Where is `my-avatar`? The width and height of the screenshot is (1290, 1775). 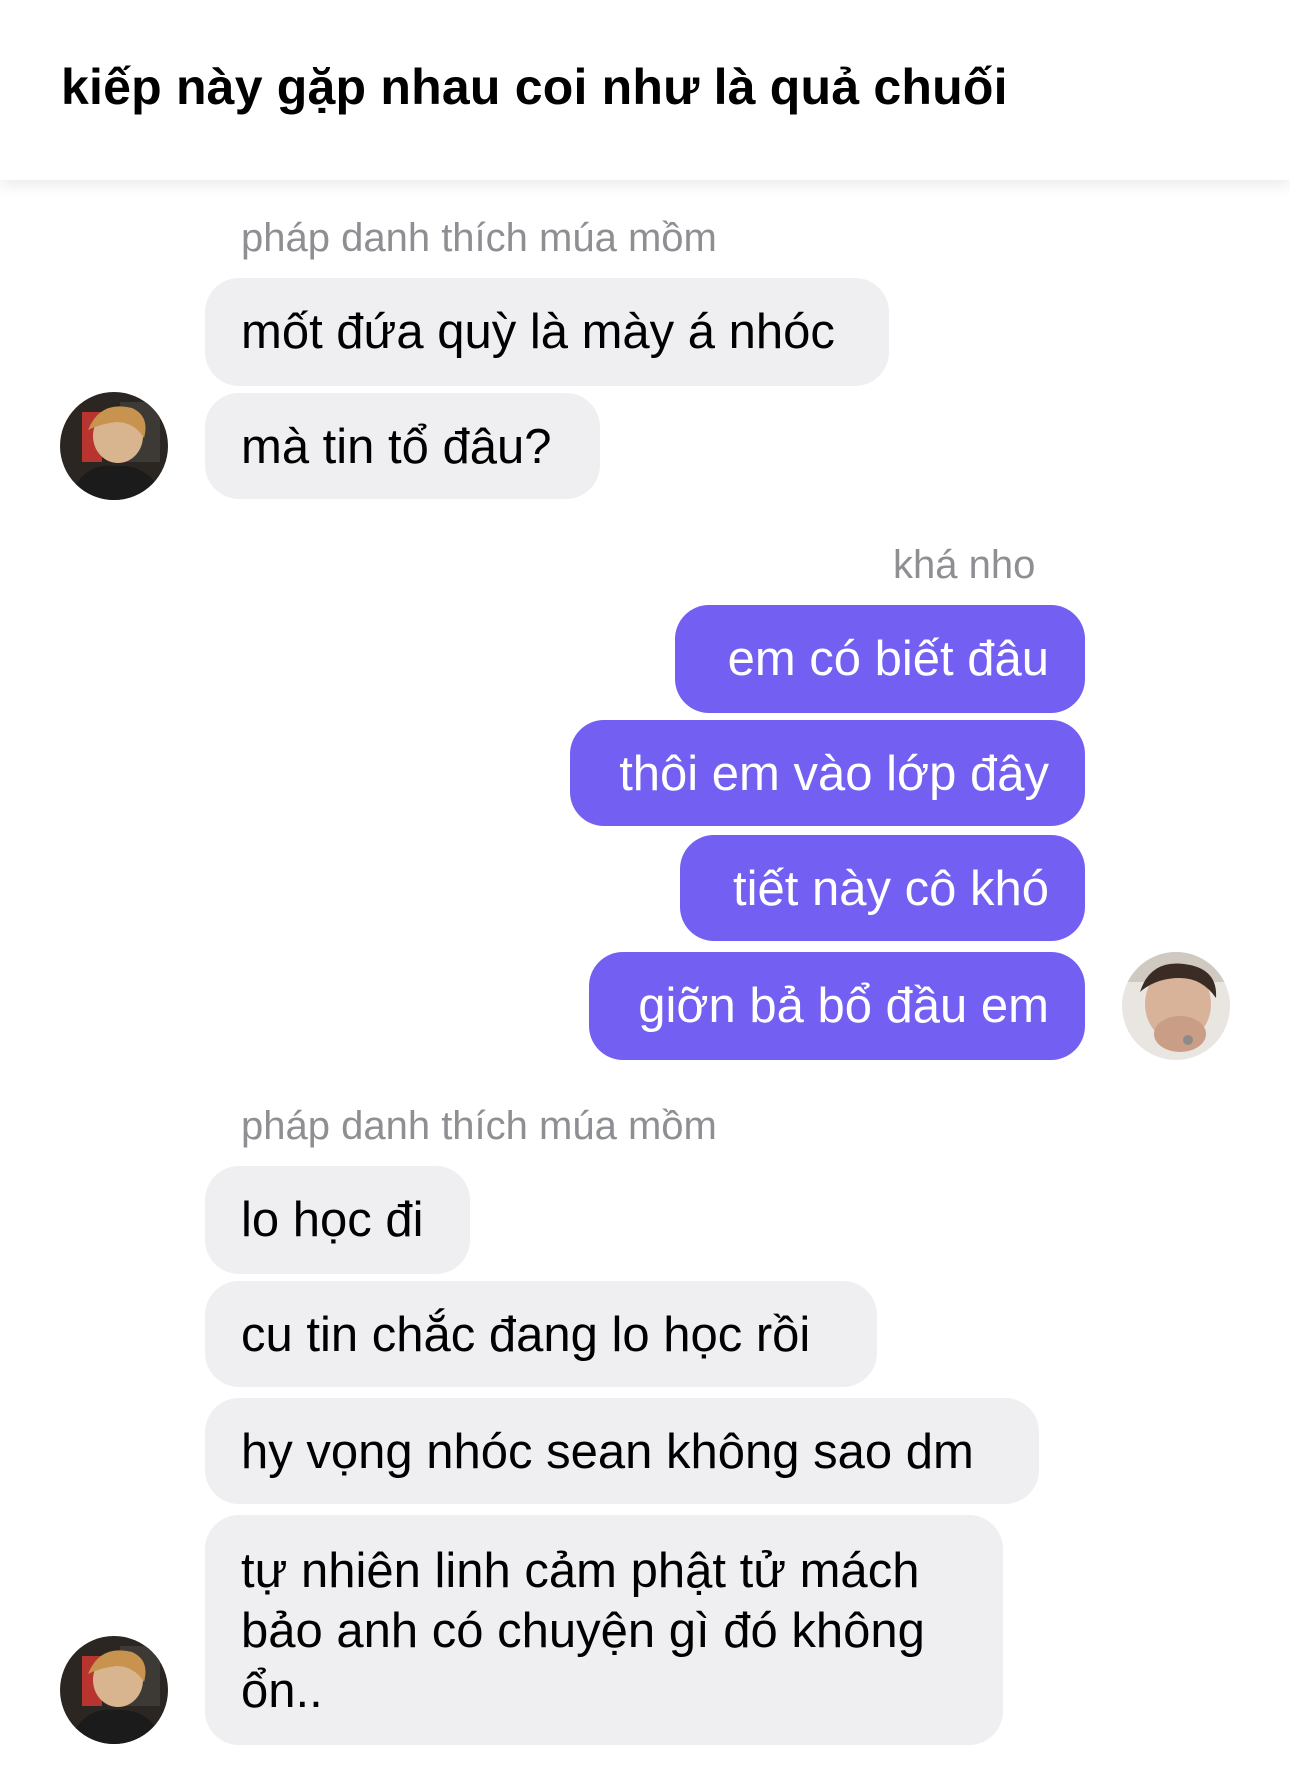
my-avatar is located at coordinates (1176, 1006).